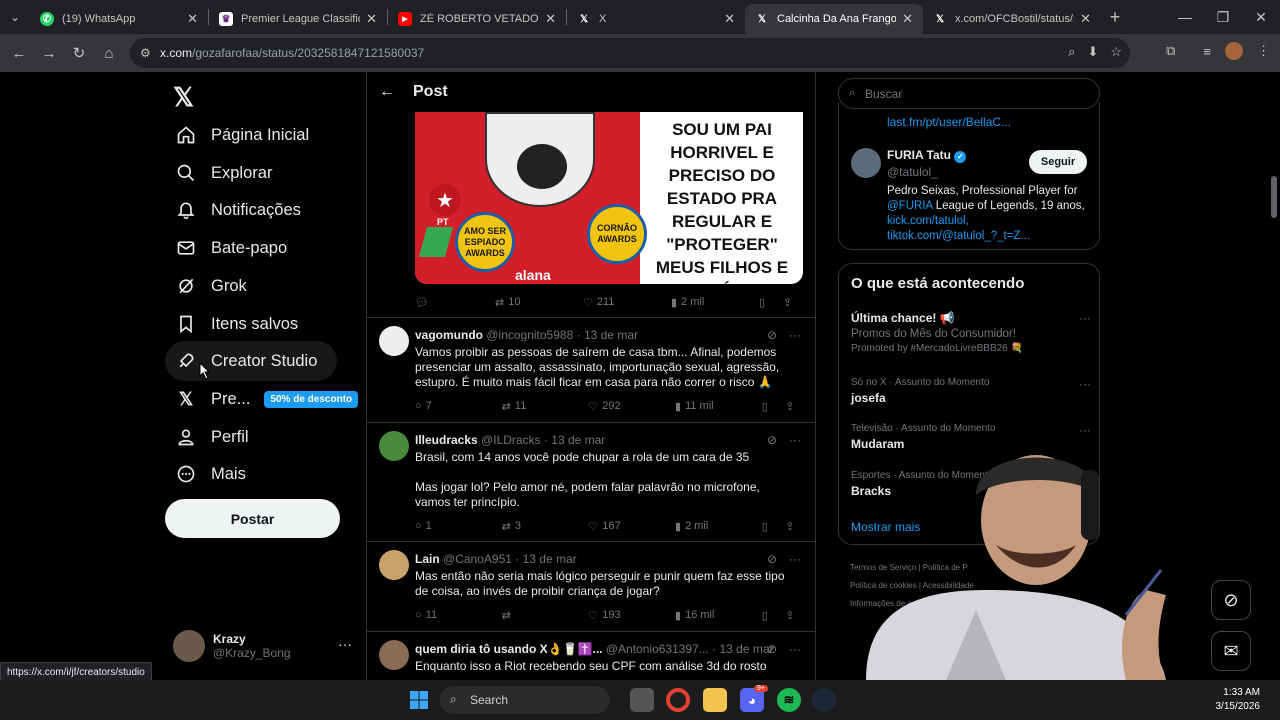  What do you see at coordinates (1274, 197) in the screenshot?
I see `scrollbar-thumb` at bounding box center [1274, 197].